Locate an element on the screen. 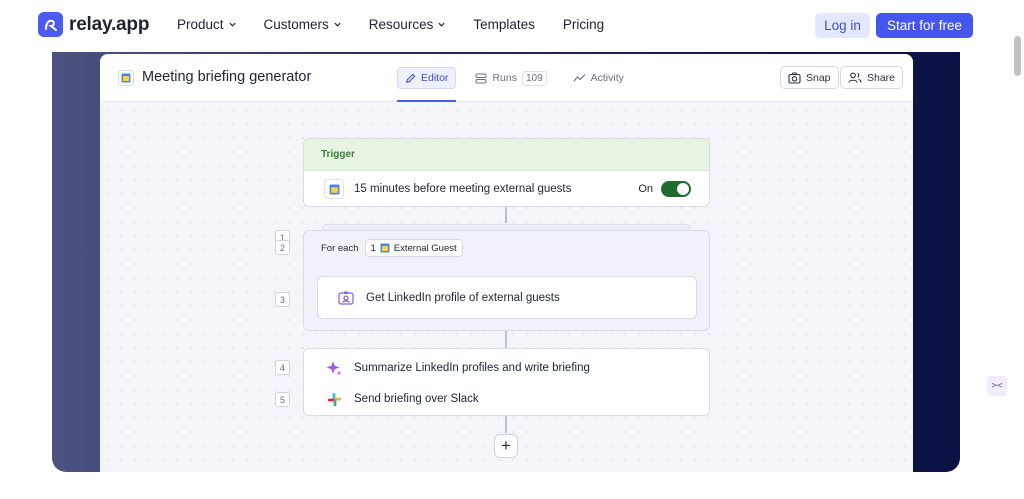 The width and height of the screenshot is (1024, 499). nav-item-resources: Resources is located at coordinates (407, 24).